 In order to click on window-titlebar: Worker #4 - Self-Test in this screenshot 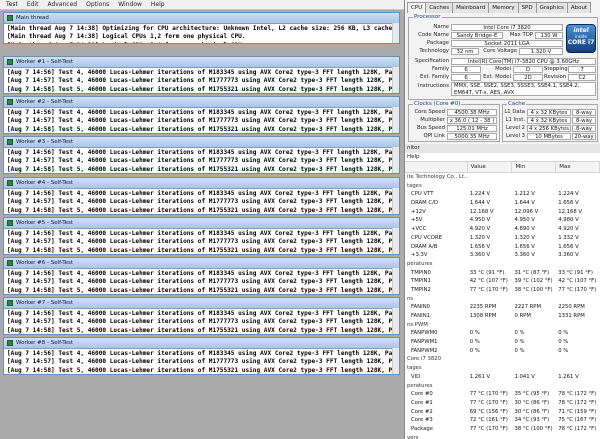, I will do `click(201, 183)`.